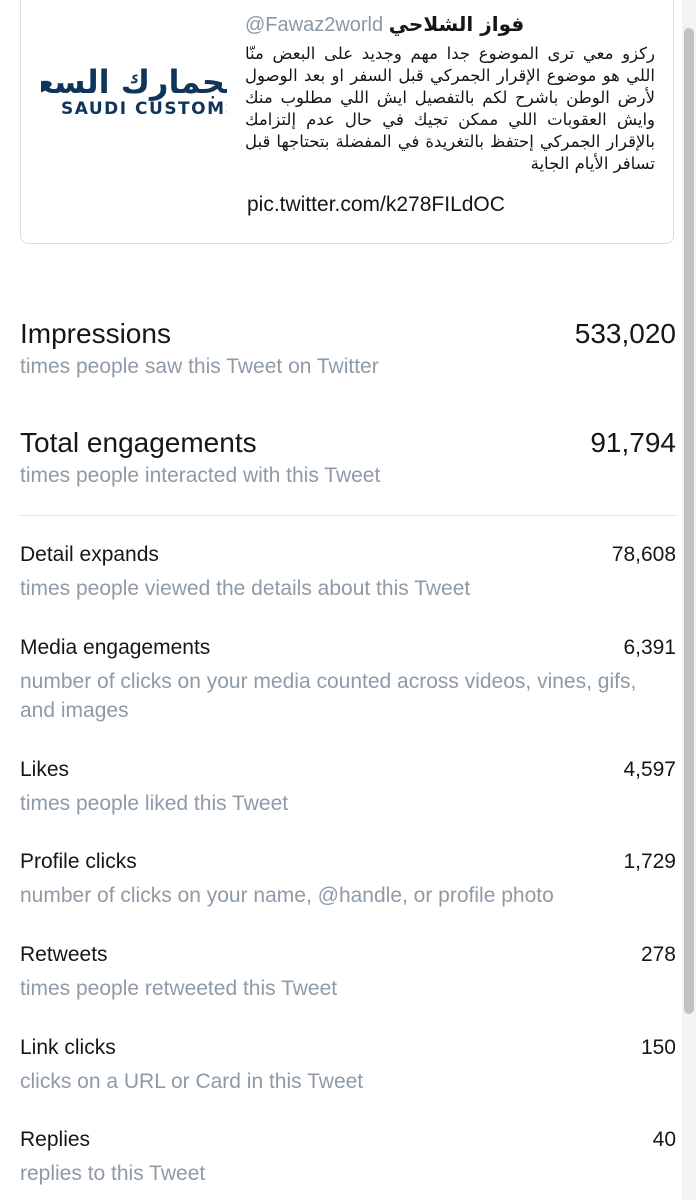 The width and height of the screenshot is (696, 1200). Describe the element at coordinates (115, 647) in the screenshot. I see `metric-label: Media engagements` at that location.